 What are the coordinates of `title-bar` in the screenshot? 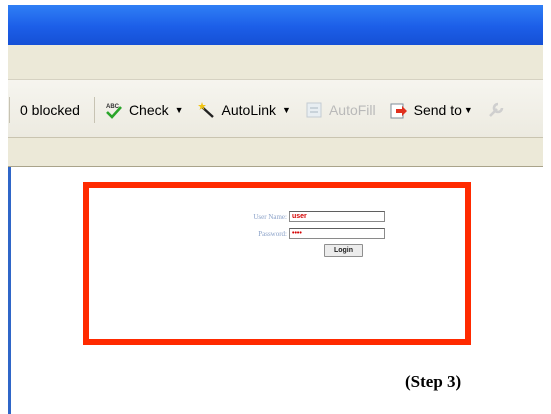 It's located at (275, 25).